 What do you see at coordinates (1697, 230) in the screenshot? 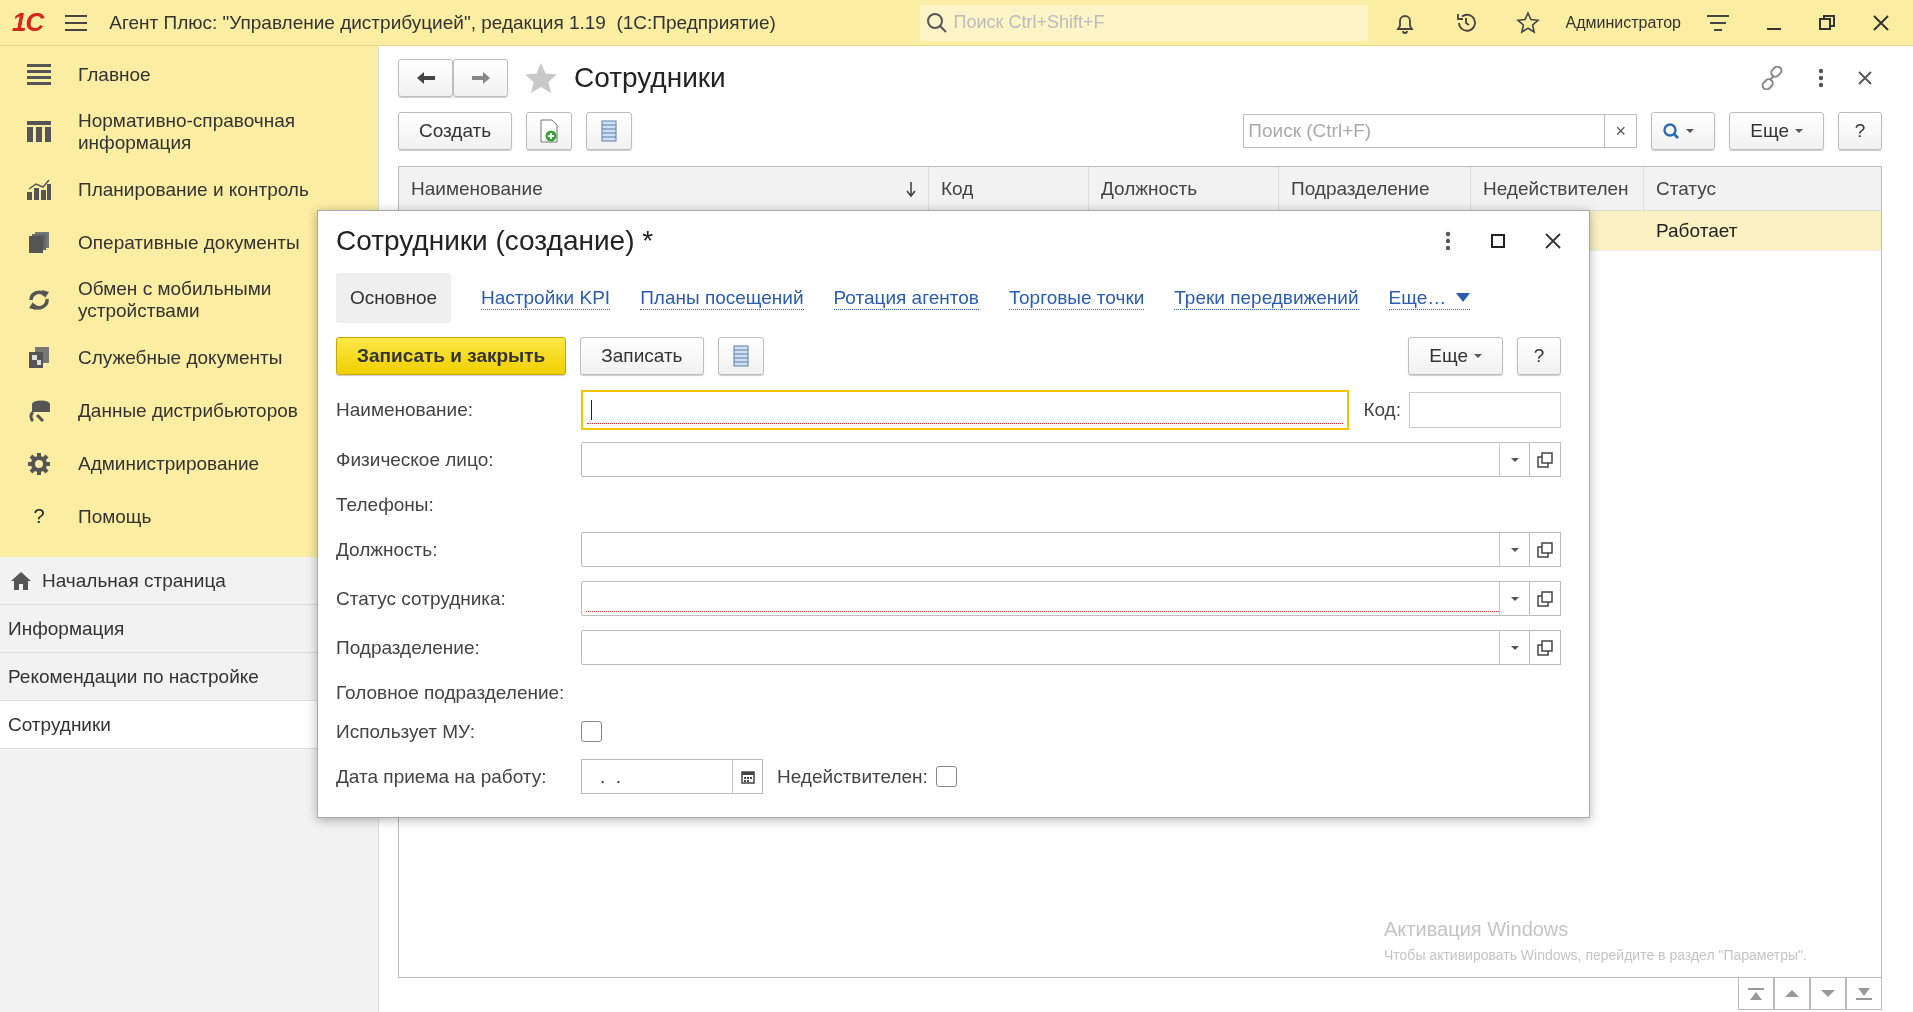
I see `table-cell-text: Работает` at bounding box center [1697, 230].